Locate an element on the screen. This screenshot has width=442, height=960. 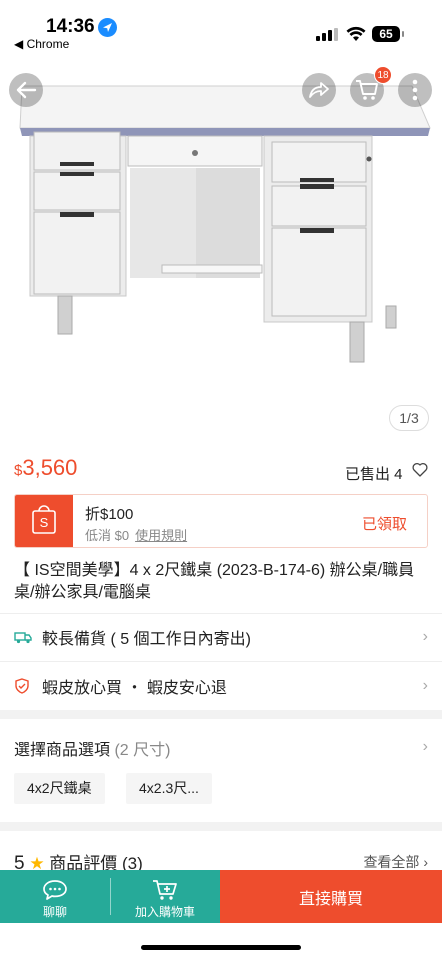
shop-voucher: S 折$100 低消 $0 使用規則 已領取 is located at coordinates (221, 521).